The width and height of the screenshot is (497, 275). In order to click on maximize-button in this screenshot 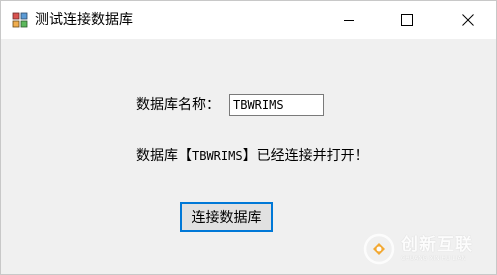, I will do `click(407, 20)`.